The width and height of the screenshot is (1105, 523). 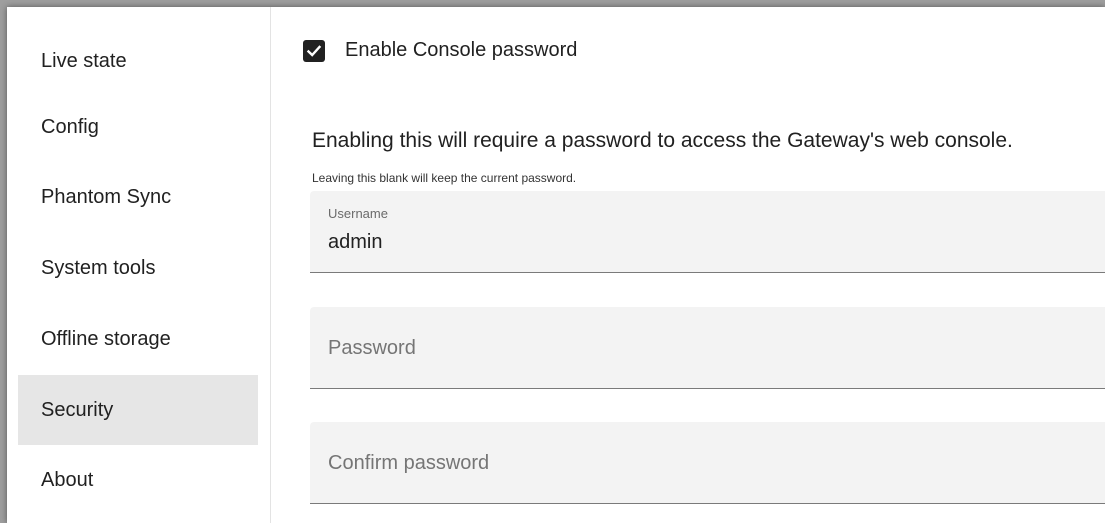 What do you see at coordinates (707, 348) in the screenshot?
I see `password-field: Password` at bounding box center [707, 348].